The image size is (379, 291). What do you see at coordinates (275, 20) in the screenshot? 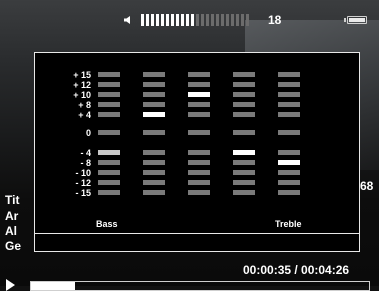
I see `volume-value: 18` at bounding box center [275, 20].